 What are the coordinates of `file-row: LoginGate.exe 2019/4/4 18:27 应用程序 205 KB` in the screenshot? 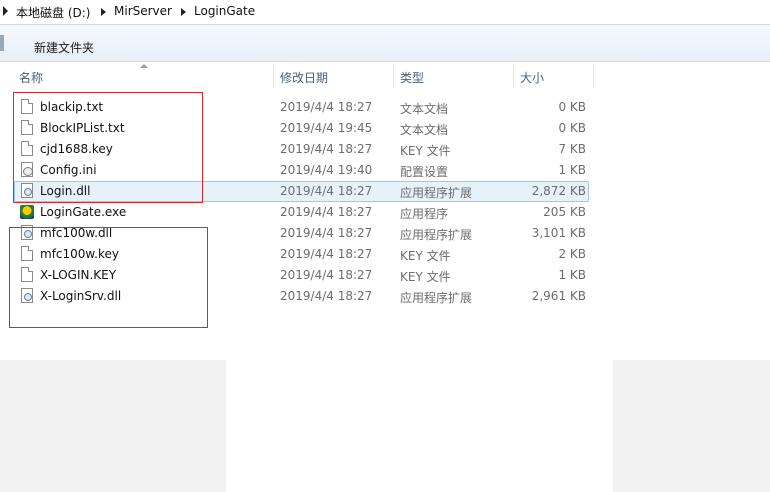 It's located at (301, 212).